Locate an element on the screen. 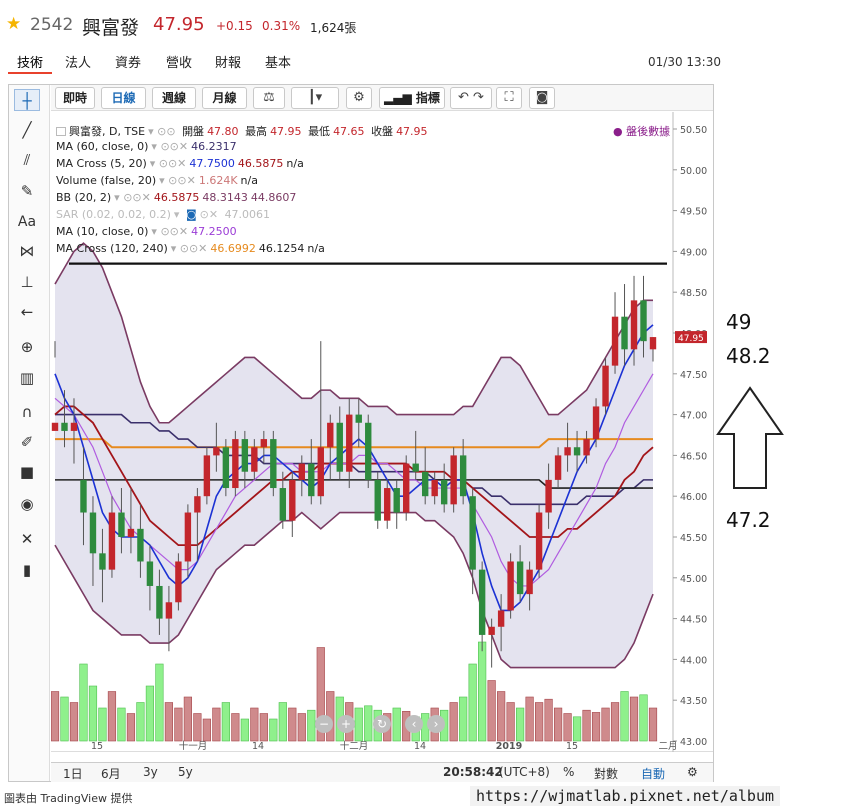 Image resolution: width=850 pixels, height=809 pixels. volume-label: Volume (false, 20) is located at coordinates (106, 180).